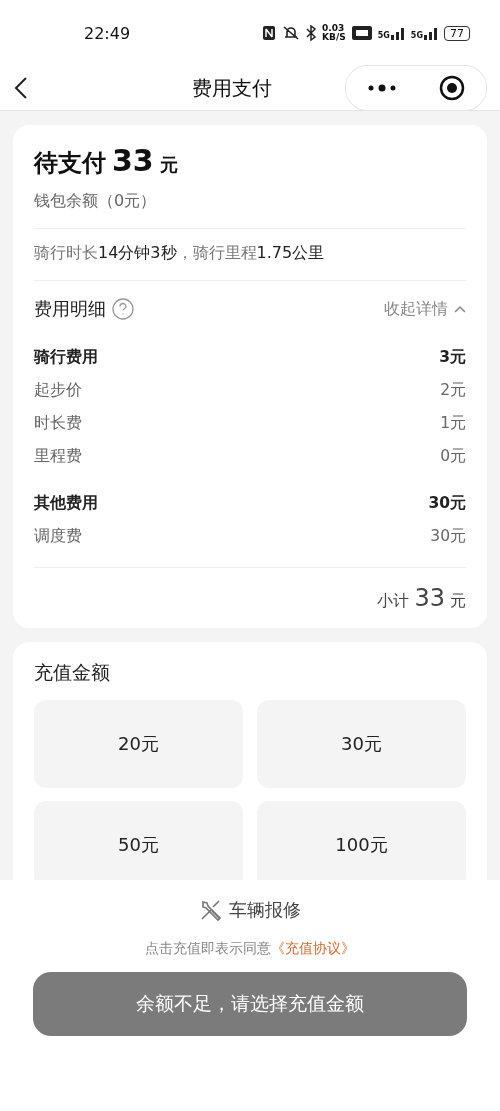  I want to click on section-title: 费用明细, so click(70, 309).